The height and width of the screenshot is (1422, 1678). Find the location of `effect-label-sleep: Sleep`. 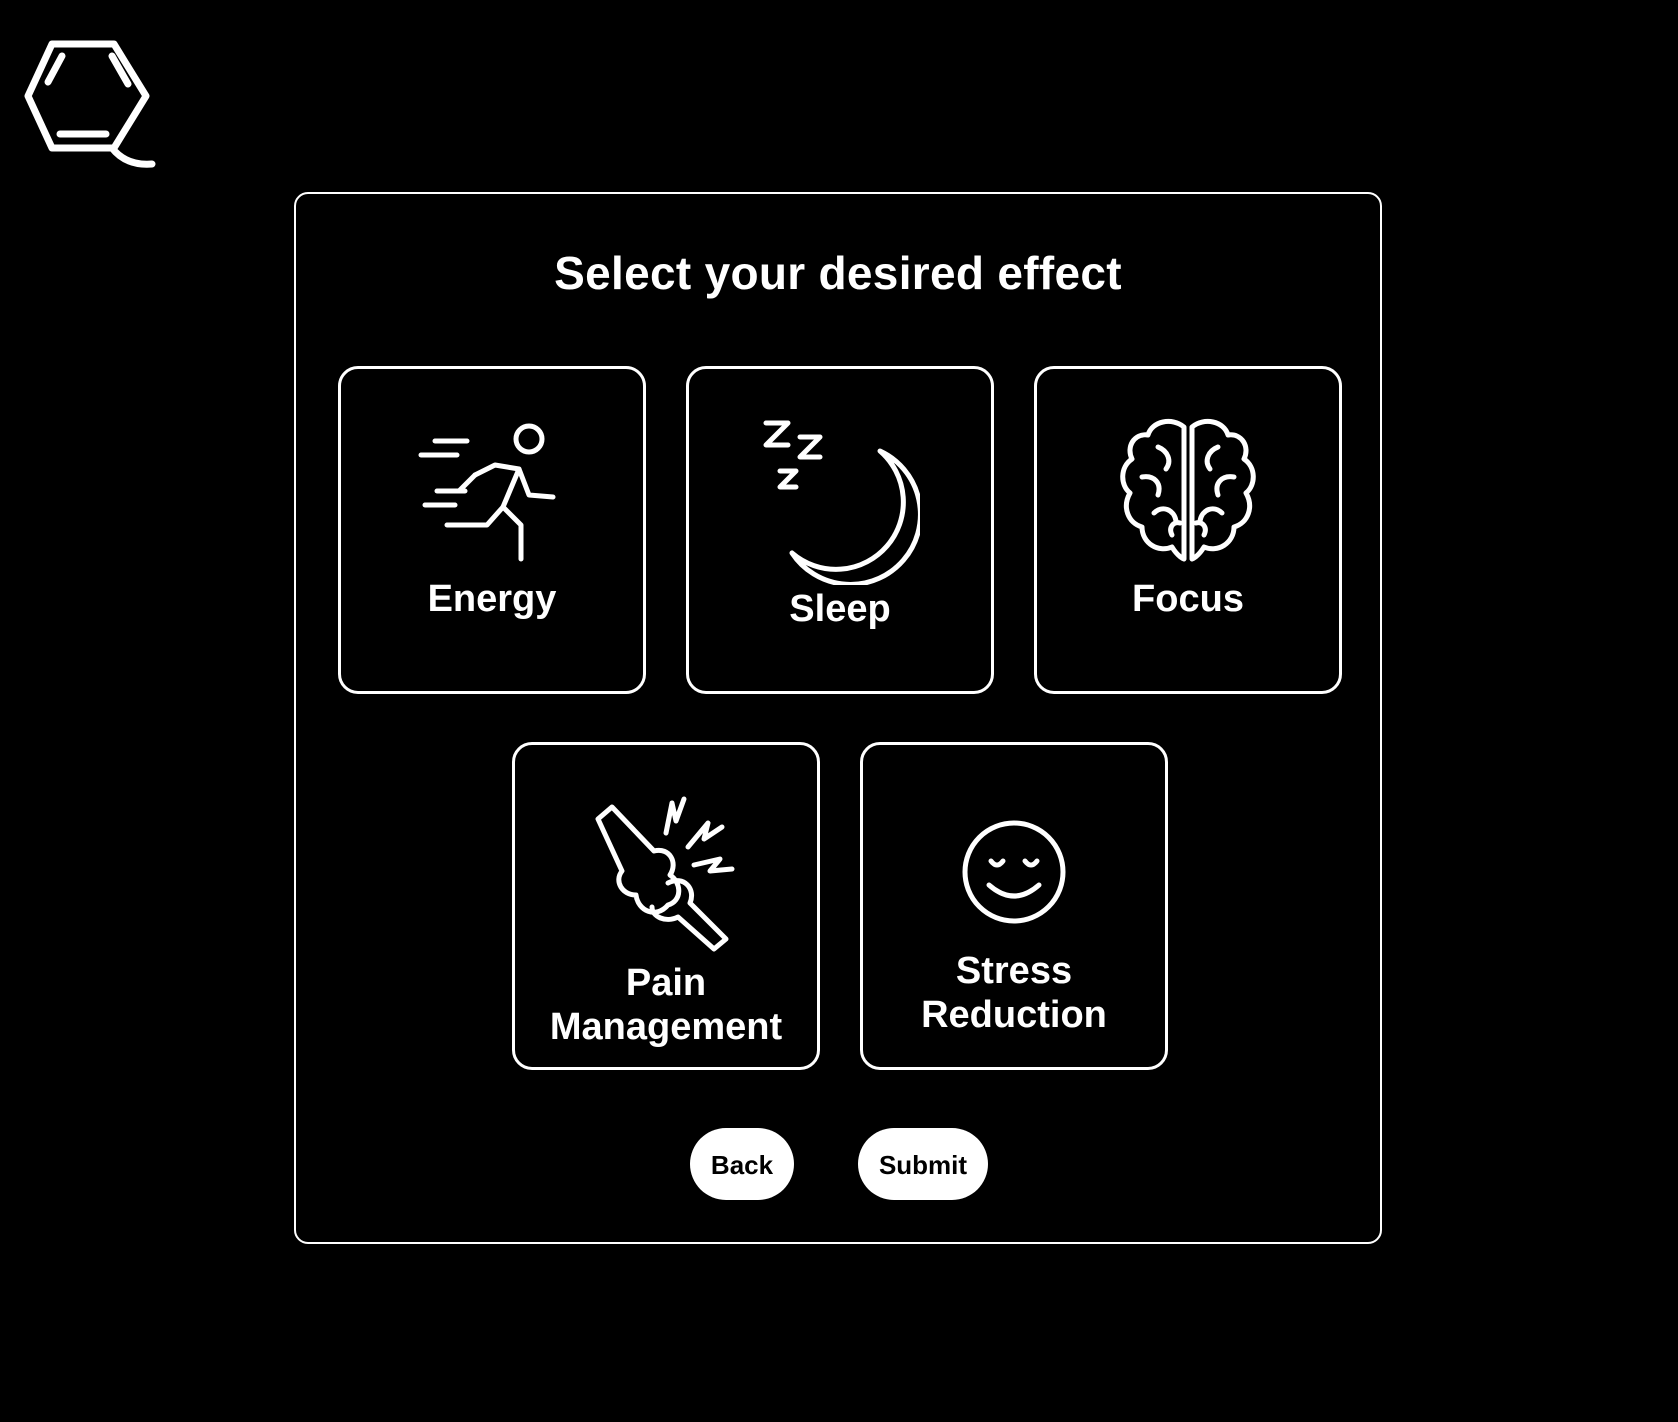

effect-label-sleep: Sleep is located at coordinates (840, 609).